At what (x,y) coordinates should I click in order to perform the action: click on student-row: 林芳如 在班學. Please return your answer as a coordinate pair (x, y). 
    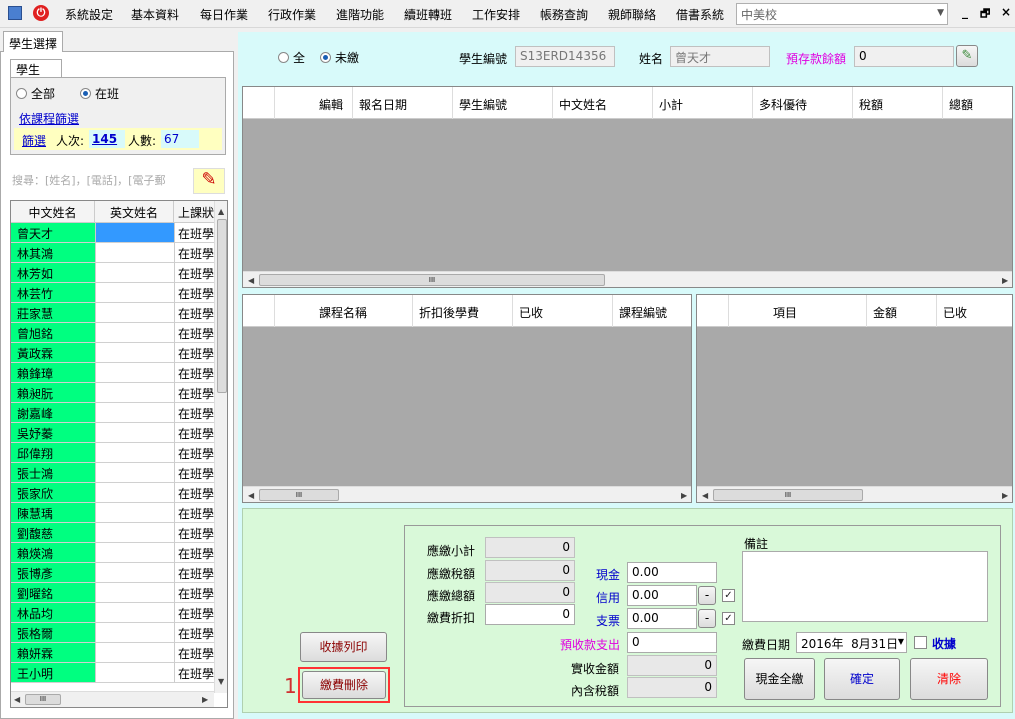
    Looking at the image, I should click on (113, 273).